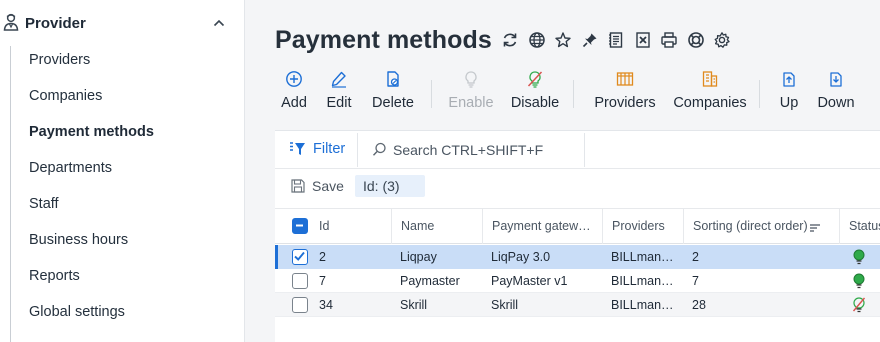 Image resolution: width=880 pixels, height=342 pixels. Describe the element at coordinates (789, 90) in the screenshot. I see `up-button: Up` at that location.